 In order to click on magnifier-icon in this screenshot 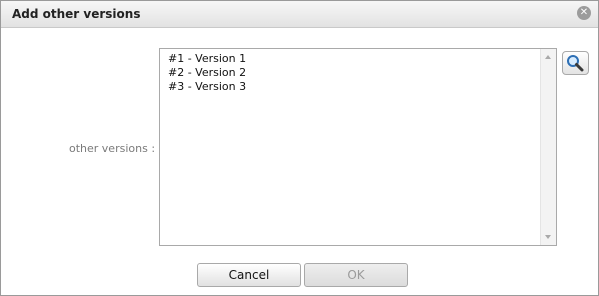, I will do `click(575, 63)`.